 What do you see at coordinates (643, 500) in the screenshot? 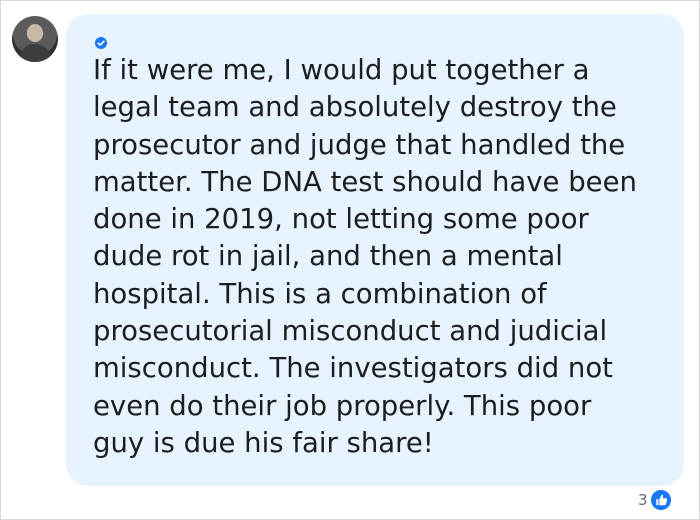
I see `reaction-count: 3` at bounding box center [643, 500].